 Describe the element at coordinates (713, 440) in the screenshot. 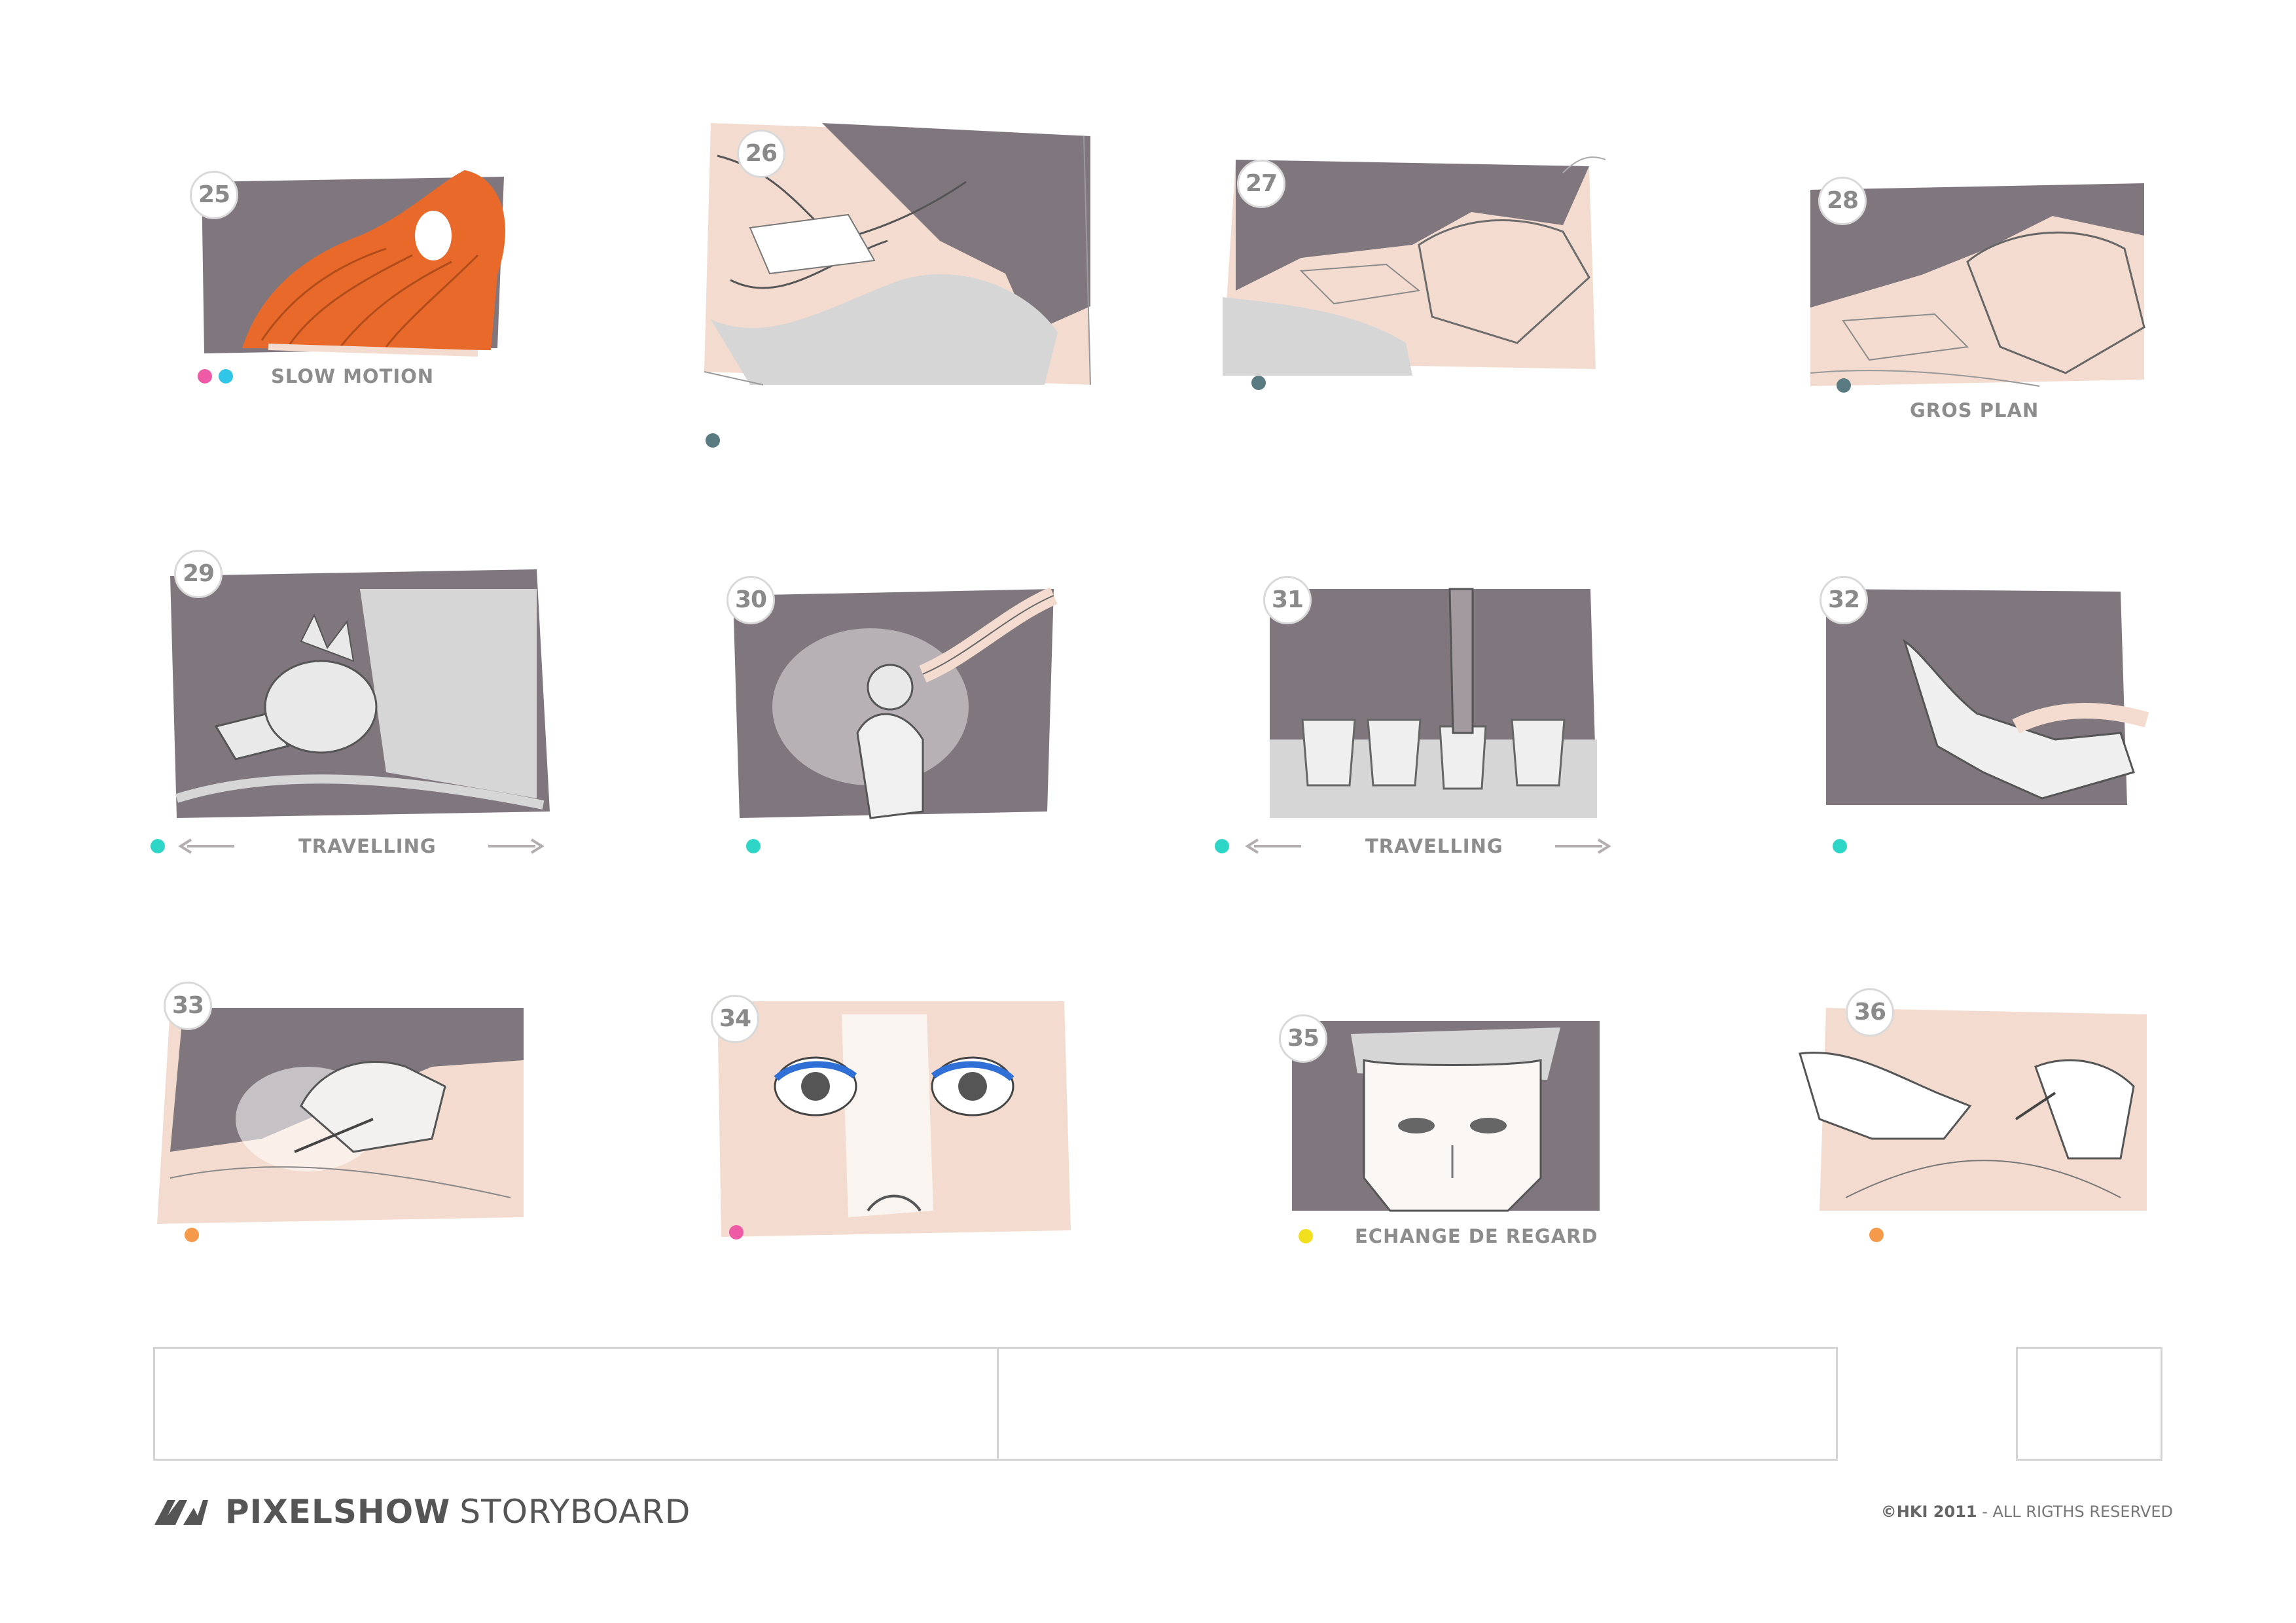

I see `panel-26-color-dot` at that location.